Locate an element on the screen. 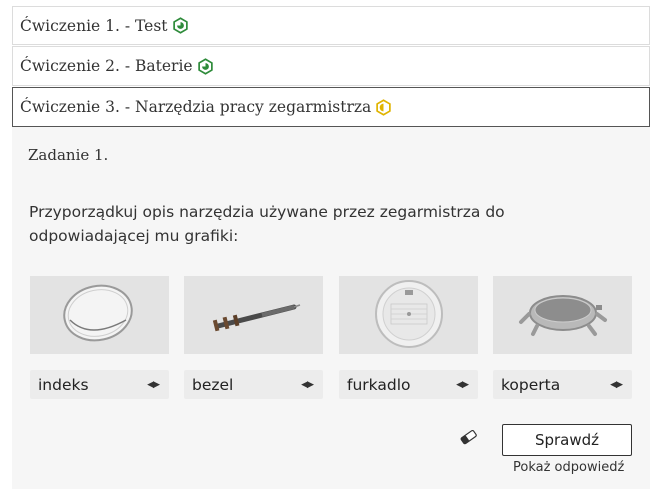  accordion-item-exercise-2: Ćwiczenie 2. - Baterie is located at coordinates (331, 66).